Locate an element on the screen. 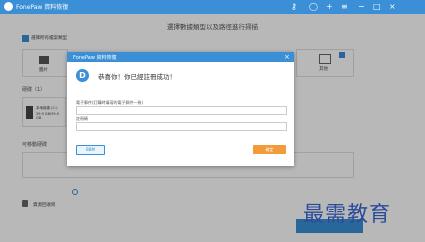  email-field is located at coordinates (181, 110).